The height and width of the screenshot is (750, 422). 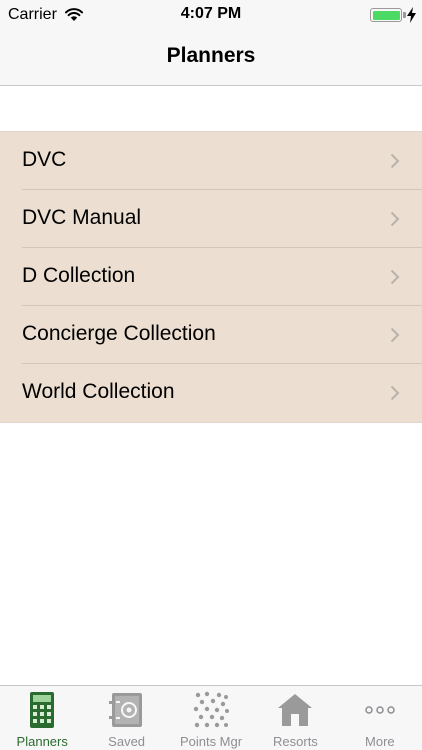 I want to click on tab-more: More, so click(x=380, y=718).